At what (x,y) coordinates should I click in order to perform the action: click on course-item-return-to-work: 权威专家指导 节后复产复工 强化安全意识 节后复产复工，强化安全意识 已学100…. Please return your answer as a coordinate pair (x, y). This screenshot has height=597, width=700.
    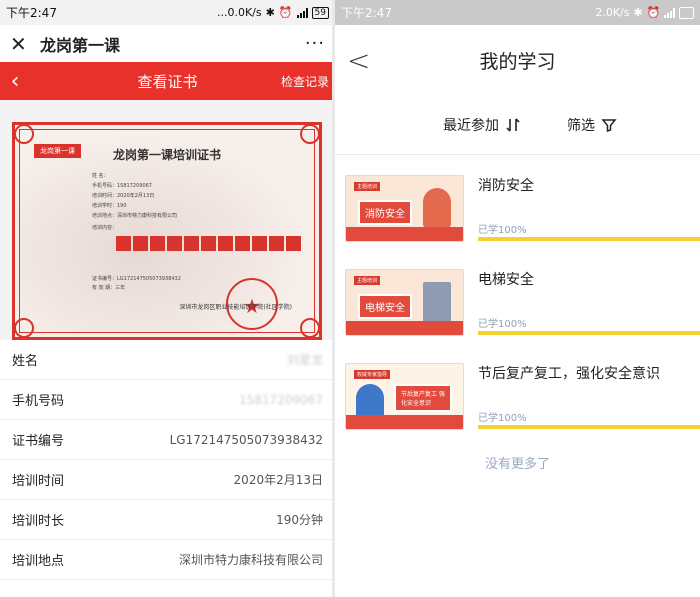
    Looking at the image, I should click on (517, 390).